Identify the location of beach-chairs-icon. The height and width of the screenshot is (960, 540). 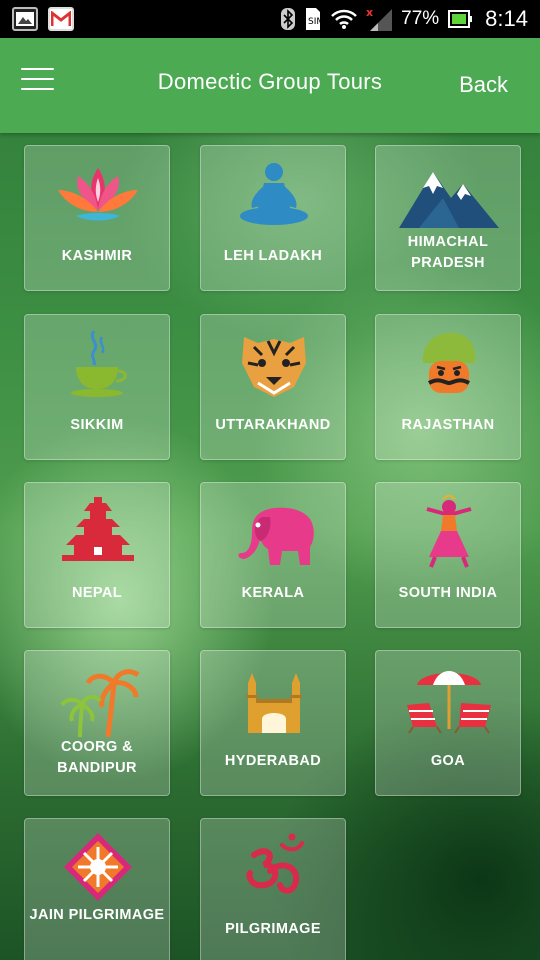
(449, 700).